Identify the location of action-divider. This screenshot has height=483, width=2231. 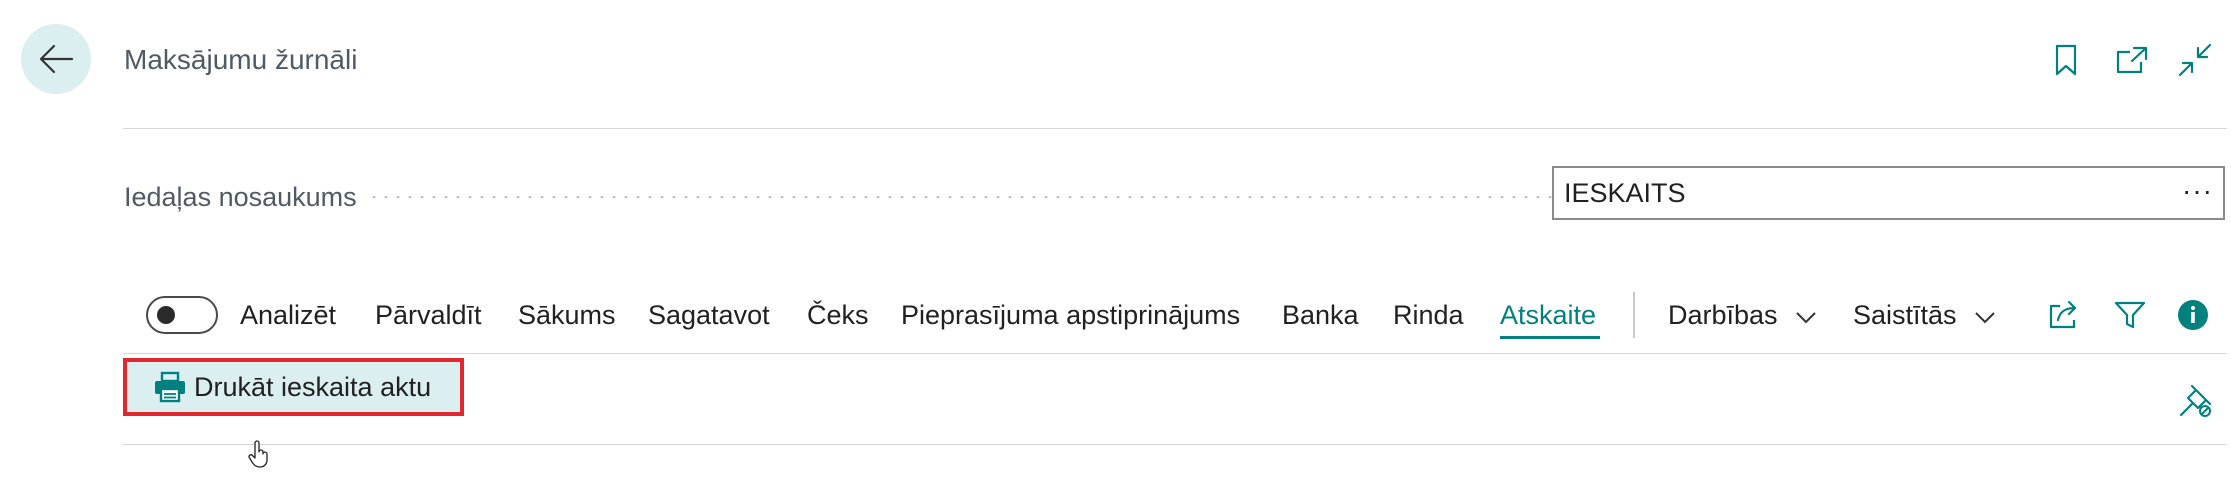
(1175, 444).